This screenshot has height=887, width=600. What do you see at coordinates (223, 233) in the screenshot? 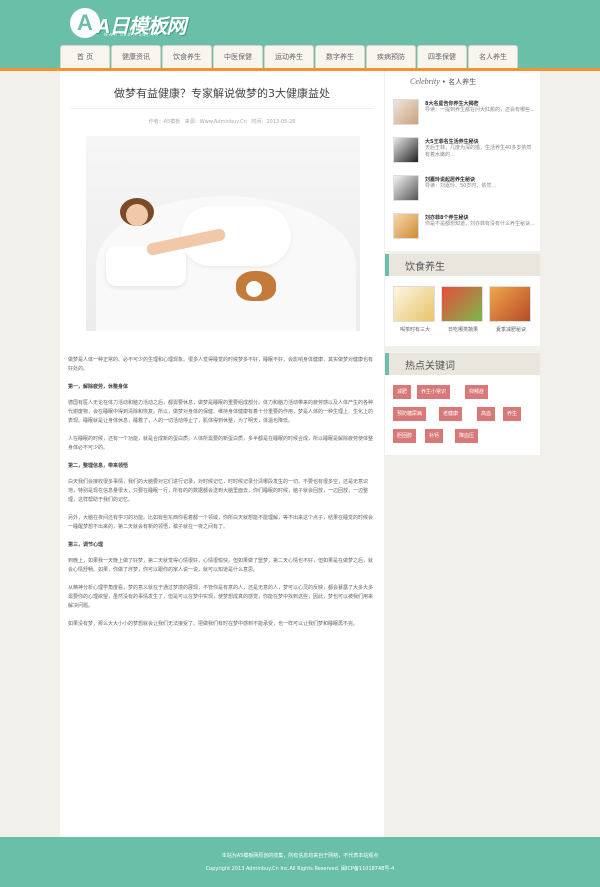
I see `article-photo` at bounding box center [223, 233].